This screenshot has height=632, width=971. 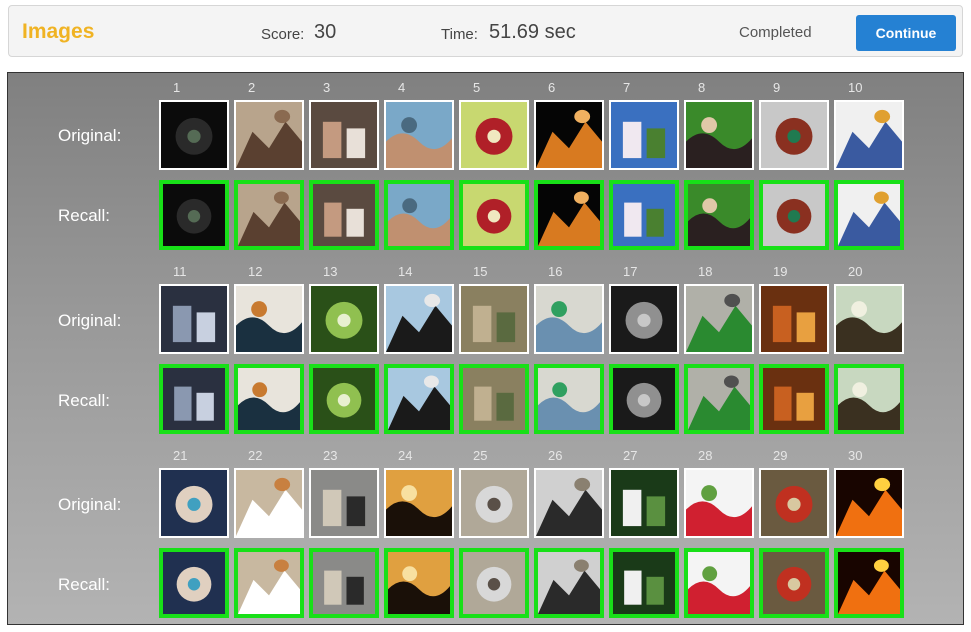 What do you see at coordinates (255, 271) in the screenshot?
I see `image-number: 12` at bounding box center [255, 271].